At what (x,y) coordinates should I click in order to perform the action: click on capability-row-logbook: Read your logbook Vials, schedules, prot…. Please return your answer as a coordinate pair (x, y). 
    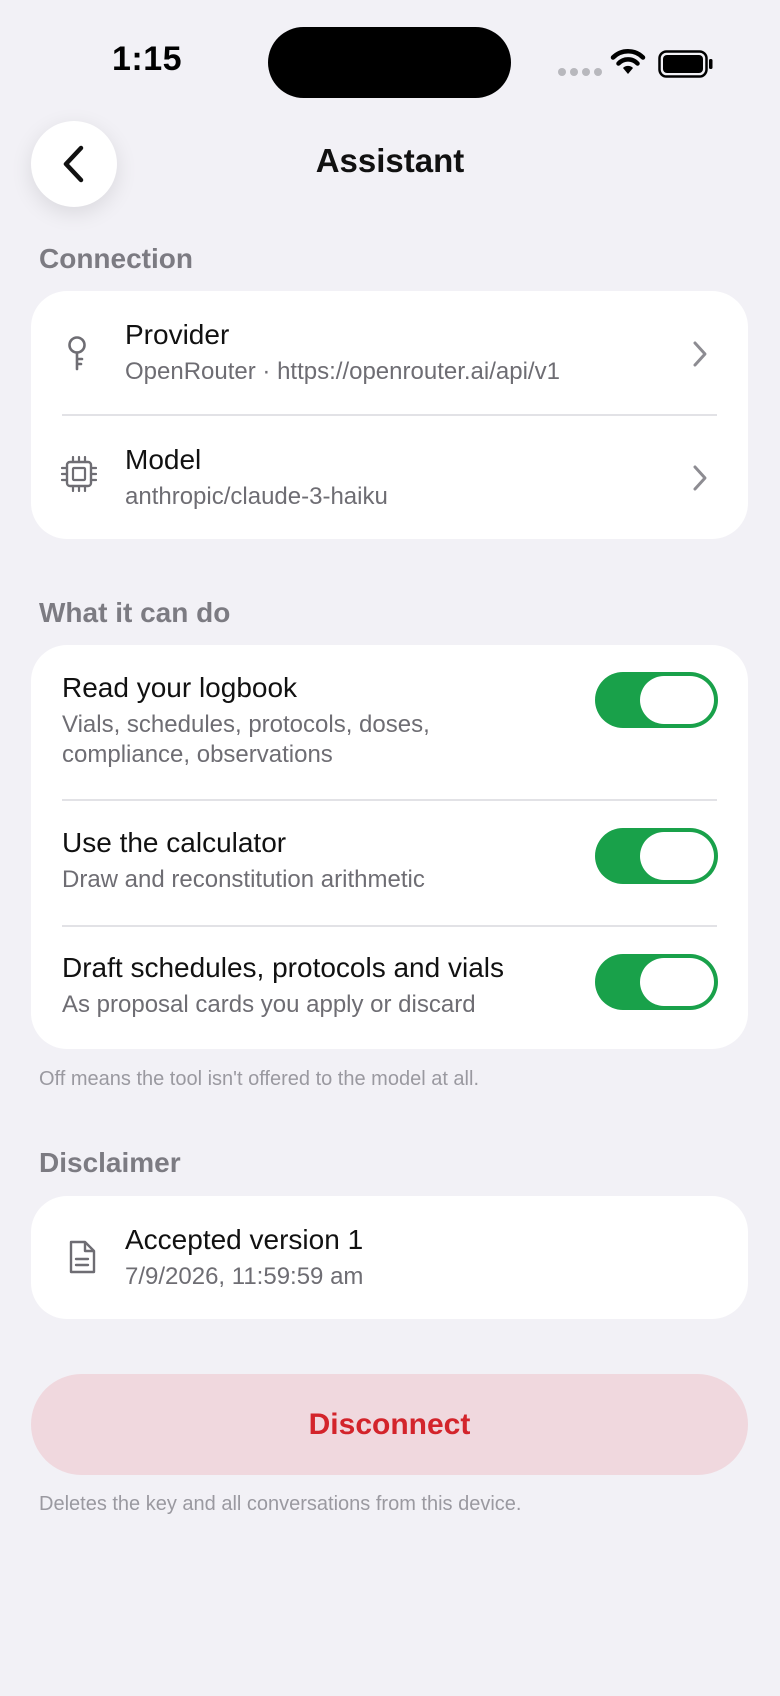
    Looking at the image, I should click on (389, 722).